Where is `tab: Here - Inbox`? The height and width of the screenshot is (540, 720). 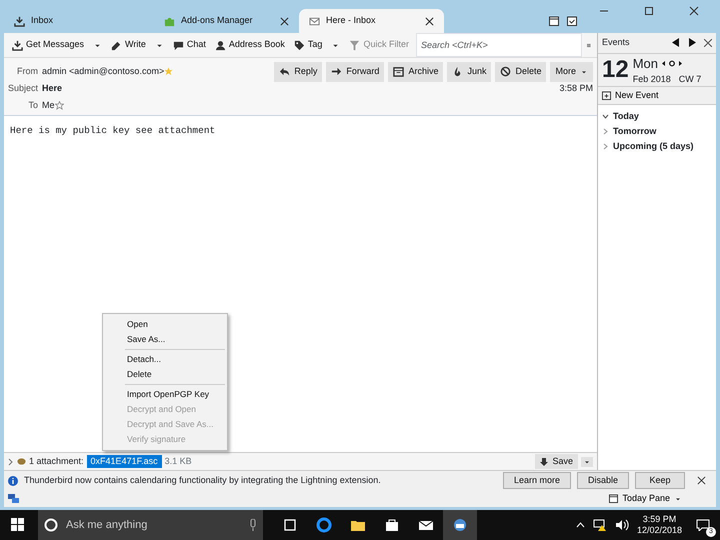 tab: Here - Inbox is located at coordinates (371, 21).